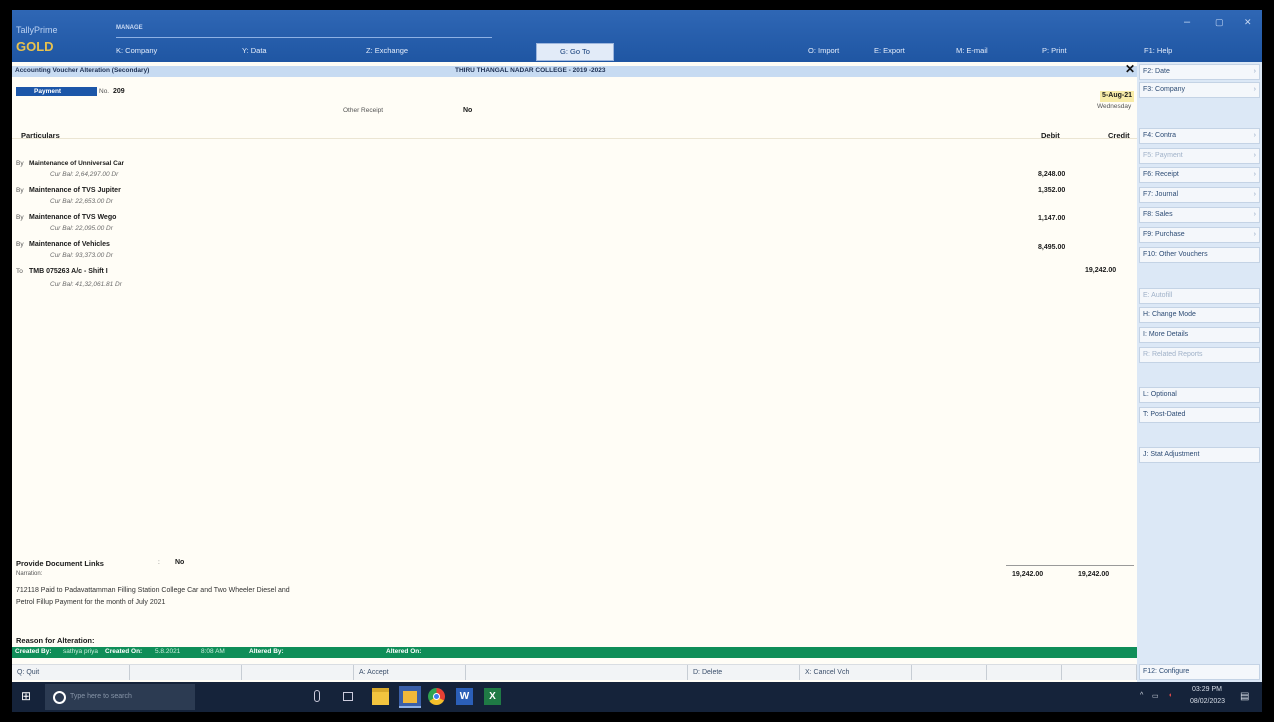 The height and width of the screenshot is (722, 1274). I want to click on contra-button: F4: Contra ›, so click(1199, 136).